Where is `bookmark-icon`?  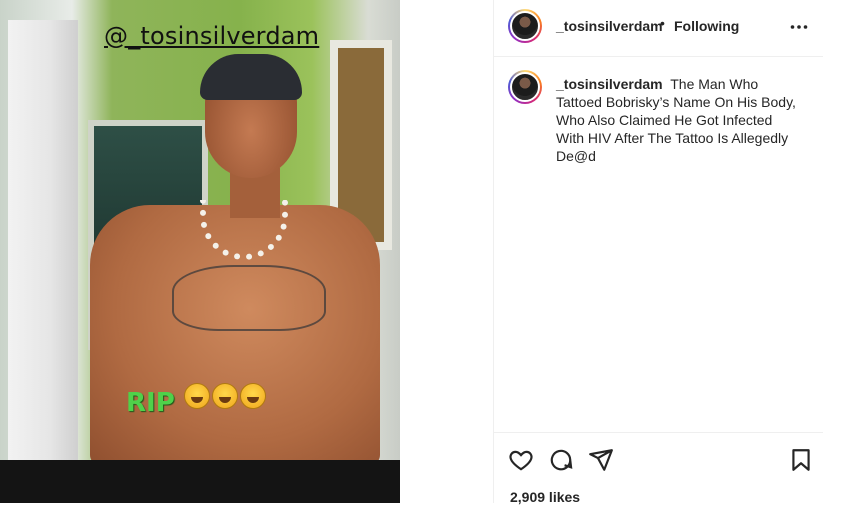 bookmark-icon is located at coordinates (801, 460).